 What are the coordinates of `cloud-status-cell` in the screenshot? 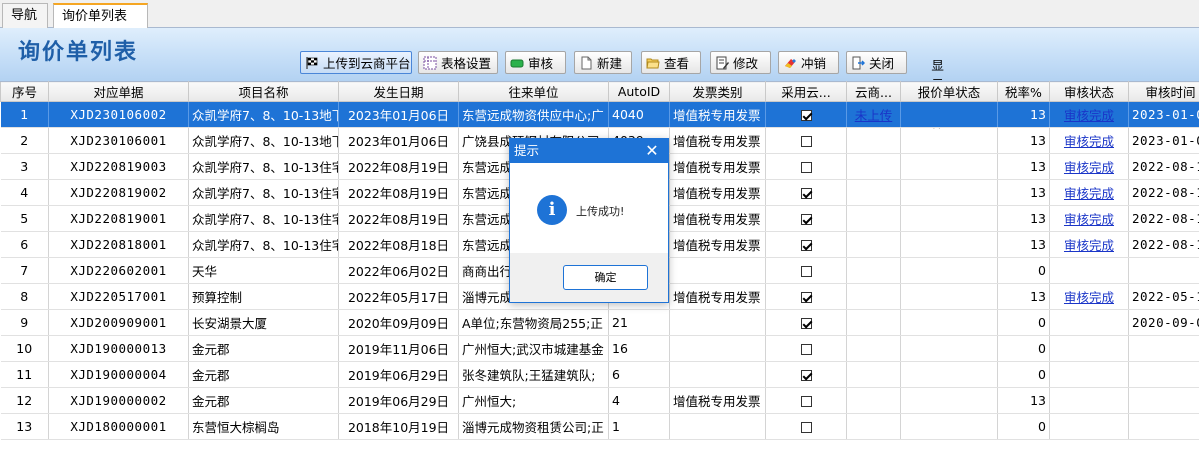 It's located at (873, 296).